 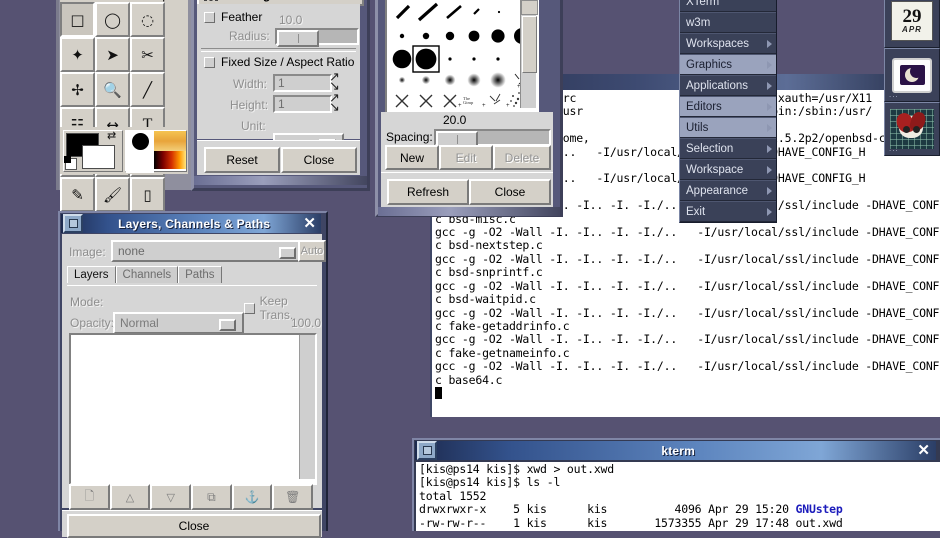 I want to click on layers-tabs: Layers Channels Paths, so click(x=144, y=274).